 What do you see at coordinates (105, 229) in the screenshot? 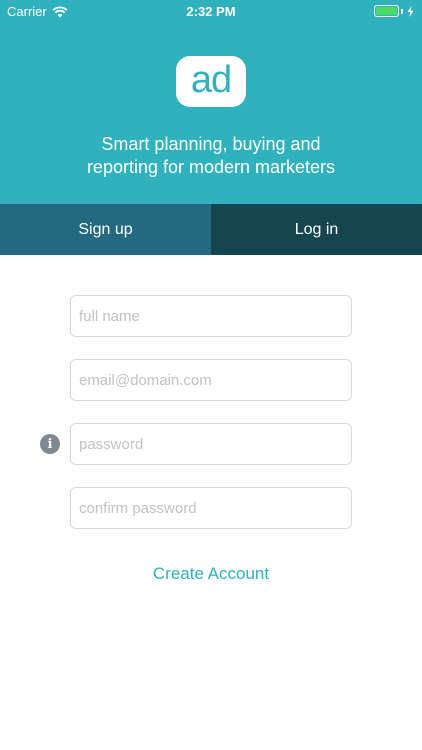
I see `tab-sign-up: Sign up` at bounding box center [105, 229].